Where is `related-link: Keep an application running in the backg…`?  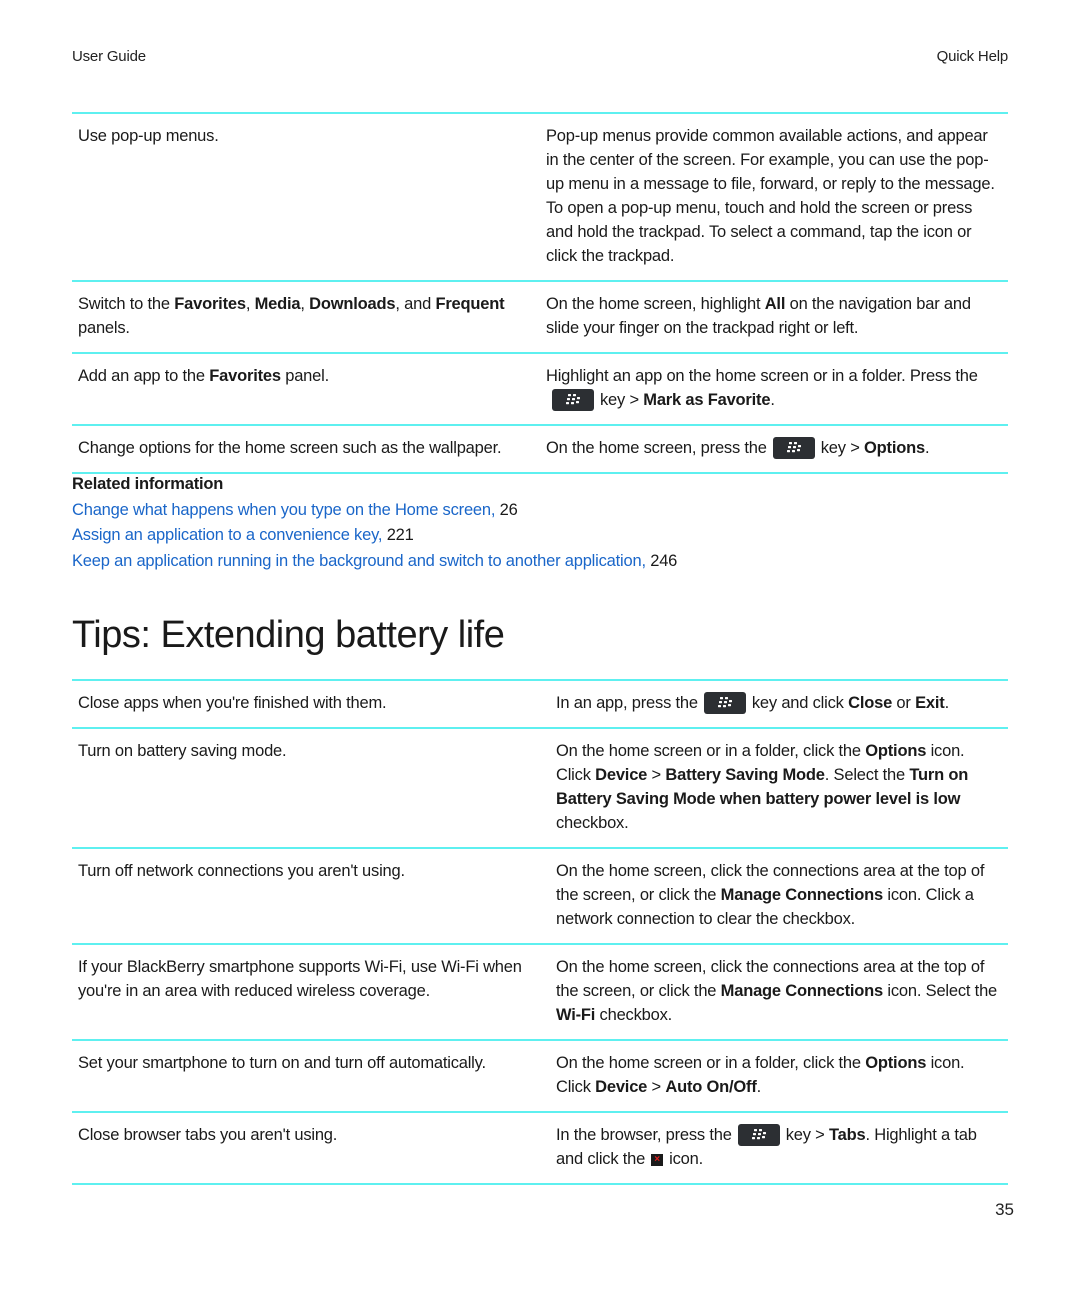
related-link: Keep an application running in the backg… is located at coordinates (359, 561).